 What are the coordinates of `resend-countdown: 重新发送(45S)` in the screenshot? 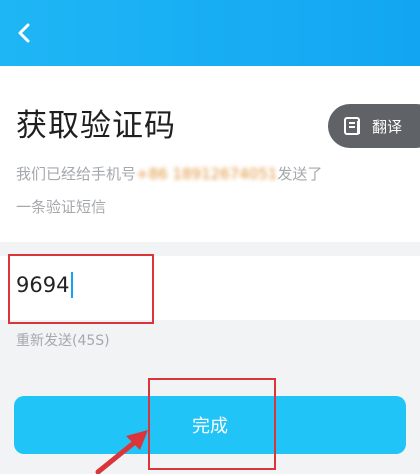 It's located at (63, 341).